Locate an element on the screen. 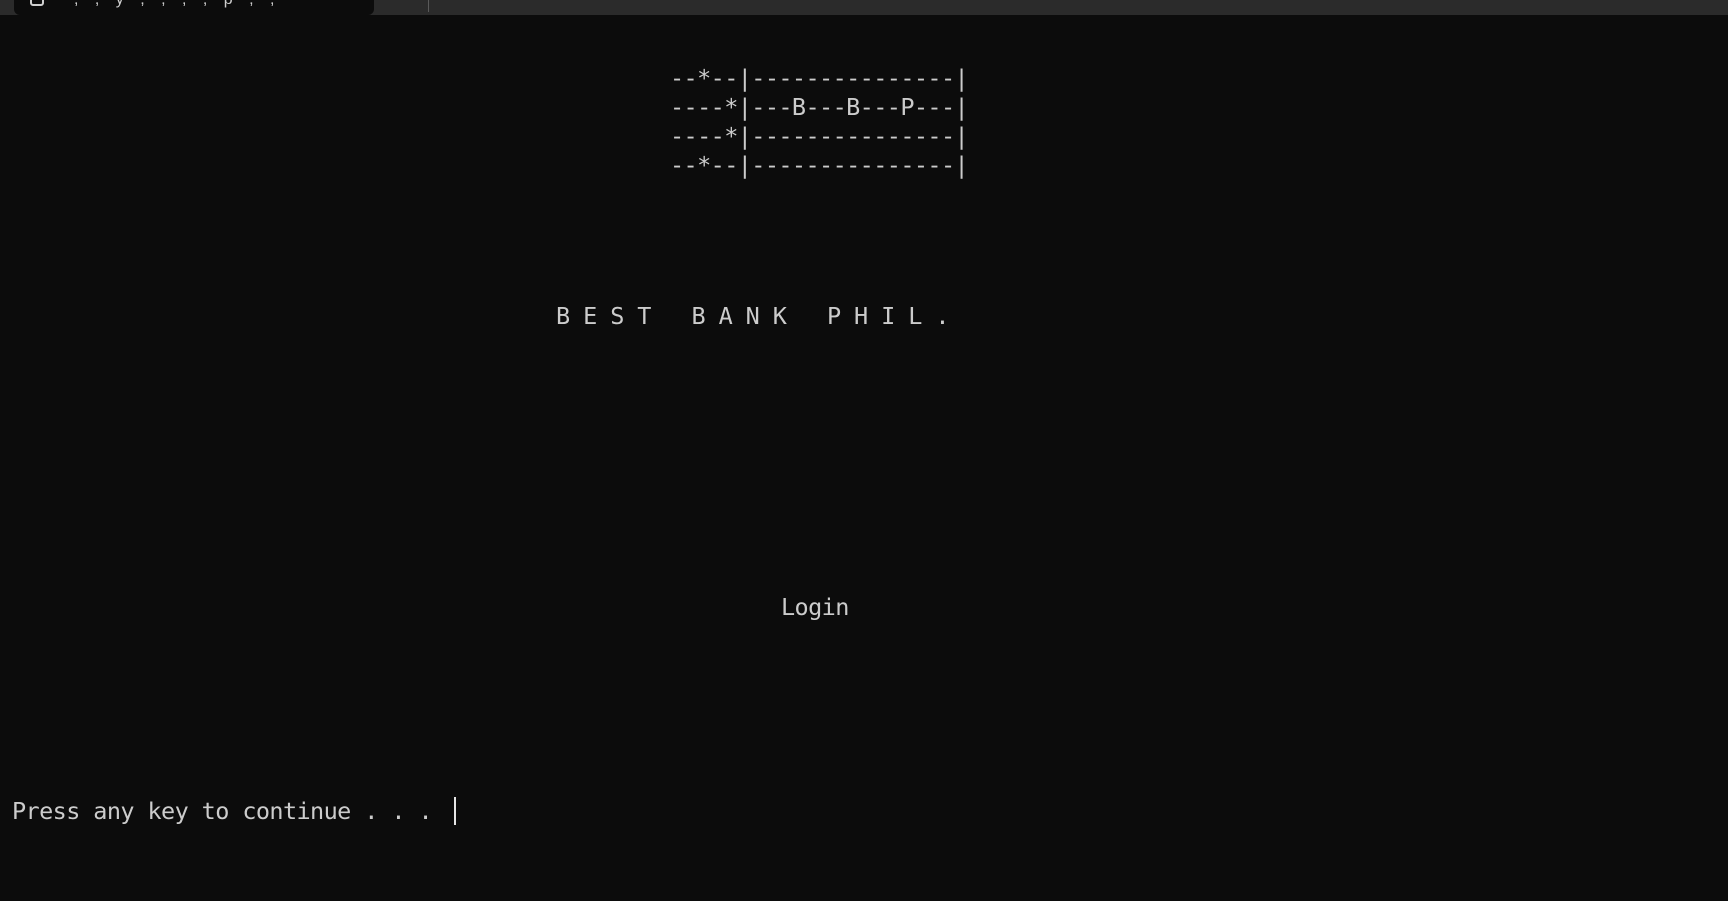 This screenshot has width=1728, height=901. tab-title: , , y , , , , p , , is located at coordinates (177, 4).